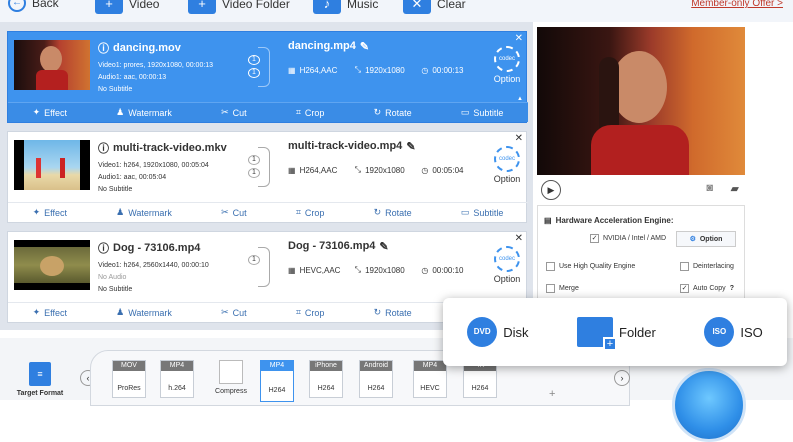 The height and width of the screenshot is (442, 793). What do you see at coordinates (709, 288) in the screenshot?
I see `auto-copy-label: Auto Copy` at bounding box center [709, 288].